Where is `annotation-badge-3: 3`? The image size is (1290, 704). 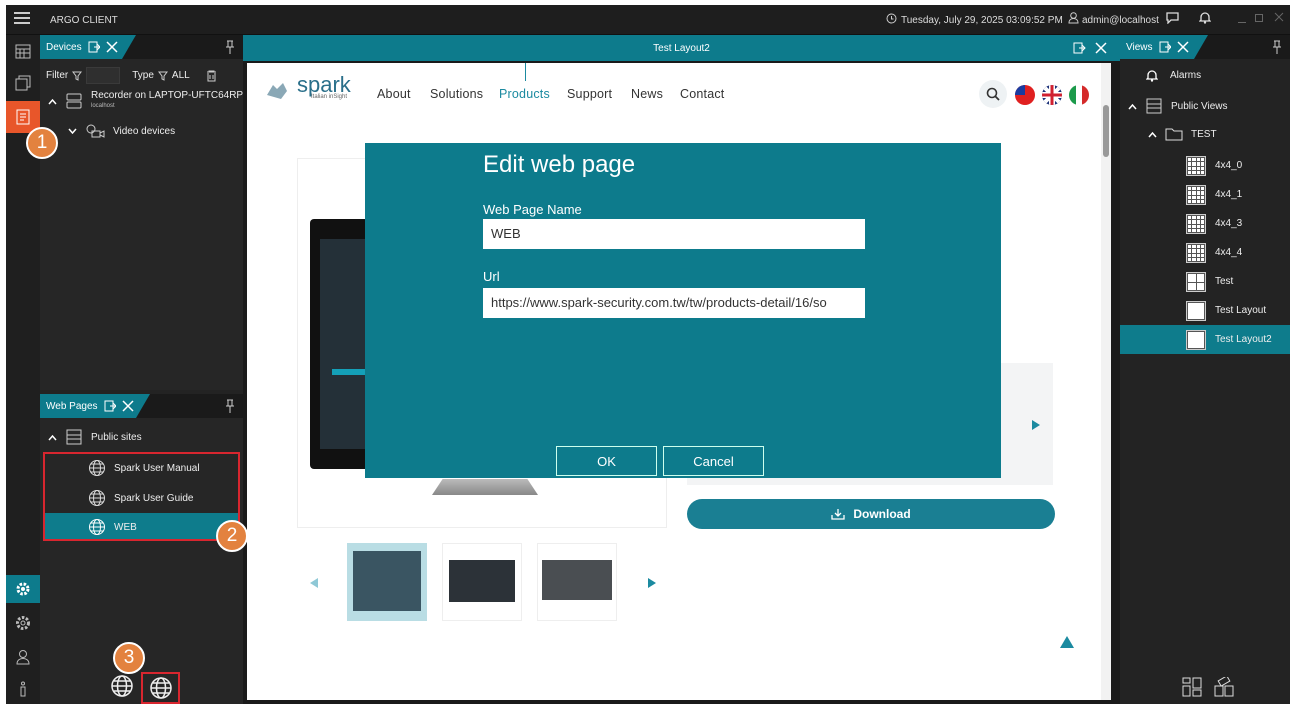
annotation-badge-3: 3 is located at coordinates (129, 658).